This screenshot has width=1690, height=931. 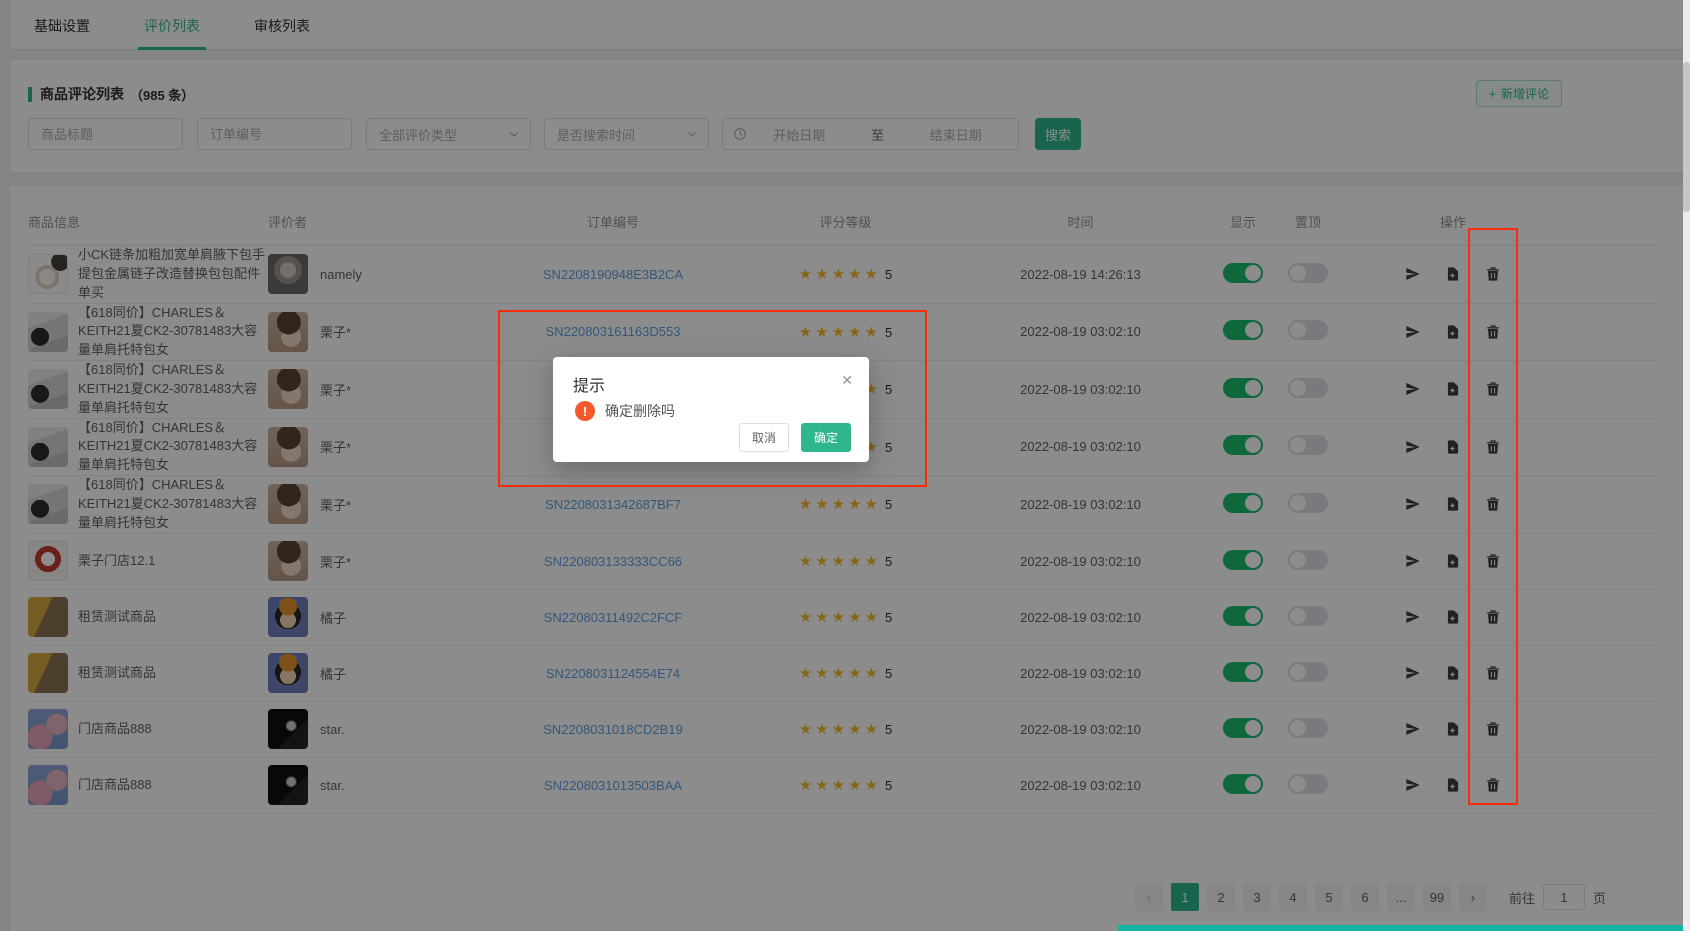 What do you see at coordinates (1686, 465) in the screenshot?
I see `page-scrollbar` at bounding box center [1686, 465].